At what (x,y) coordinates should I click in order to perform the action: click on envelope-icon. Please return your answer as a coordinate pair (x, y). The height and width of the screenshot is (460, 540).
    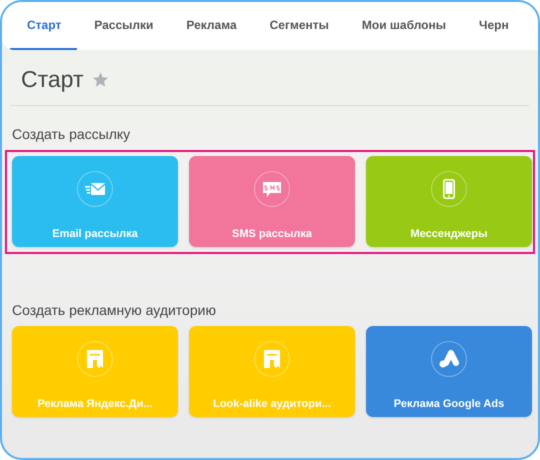
    Looking at the image, I should click on (95, 189).